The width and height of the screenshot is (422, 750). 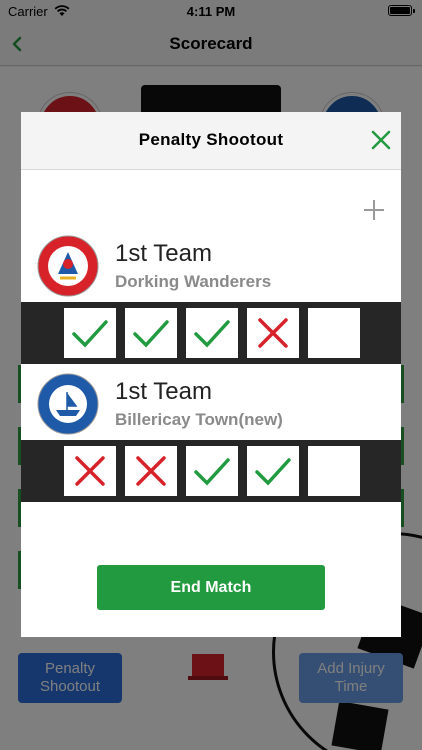 I want to click on add-icon, so click(x=374, y=210).